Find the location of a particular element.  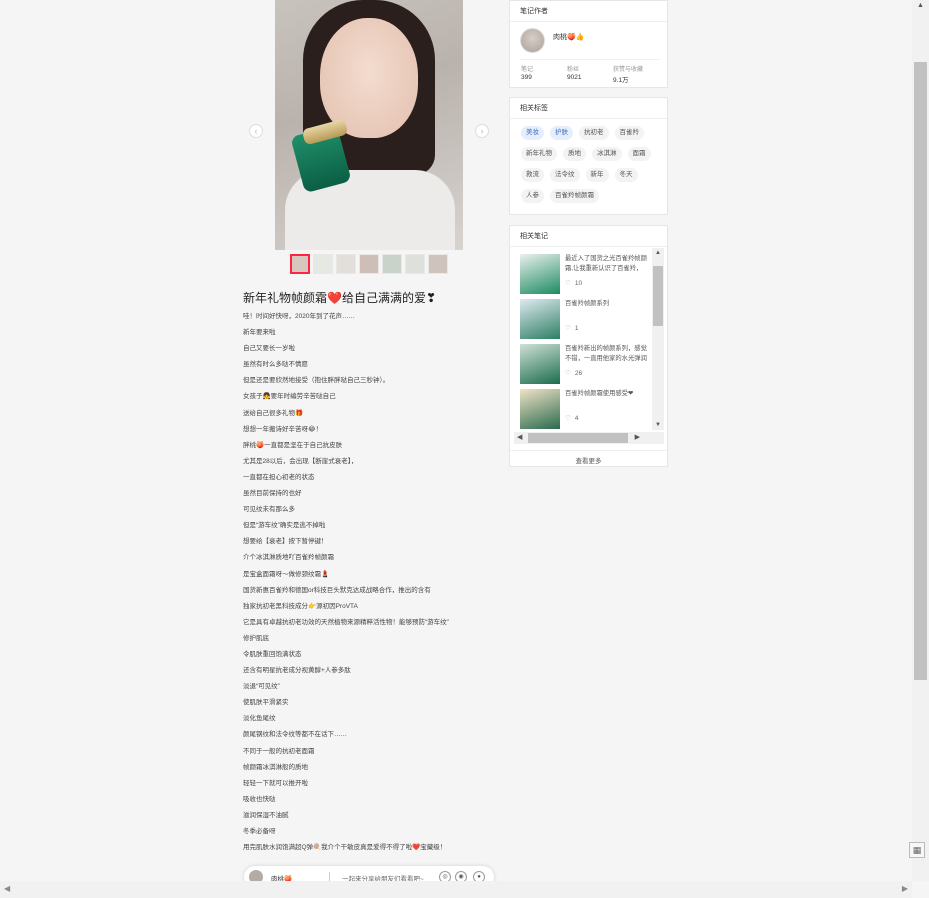

tag-chip: 百雀羚 is located at coordinates (629, 133).